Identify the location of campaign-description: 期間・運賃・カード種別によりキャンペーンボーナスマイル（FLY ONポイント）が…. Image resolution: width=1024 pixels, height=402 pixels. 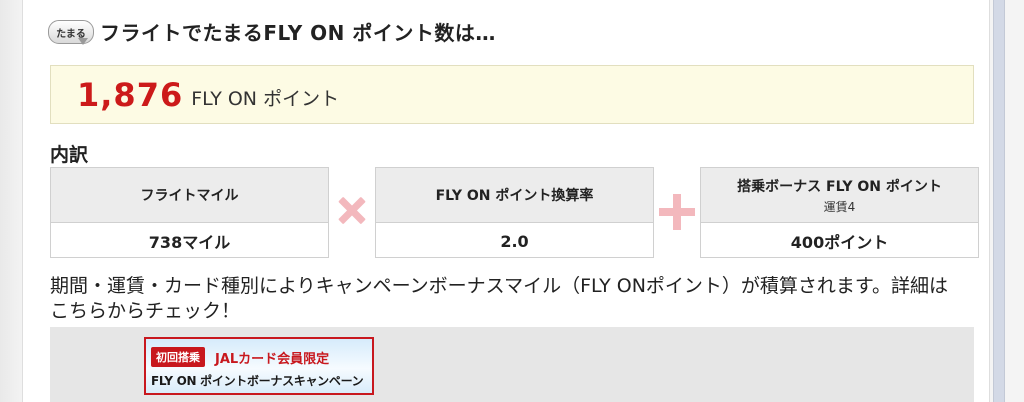
(499, 298).